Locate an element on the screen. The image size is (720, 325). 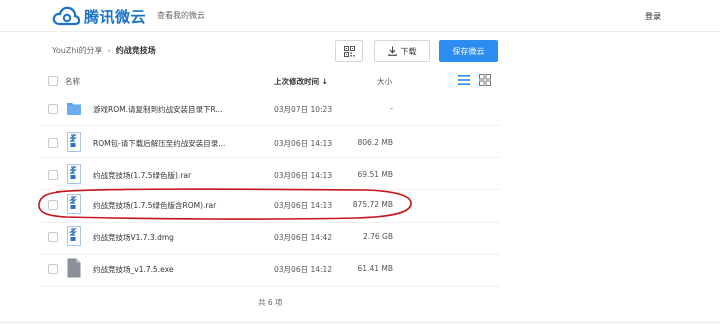
file-date: 03月06日 14:12 is located at coordinates (303, 269).